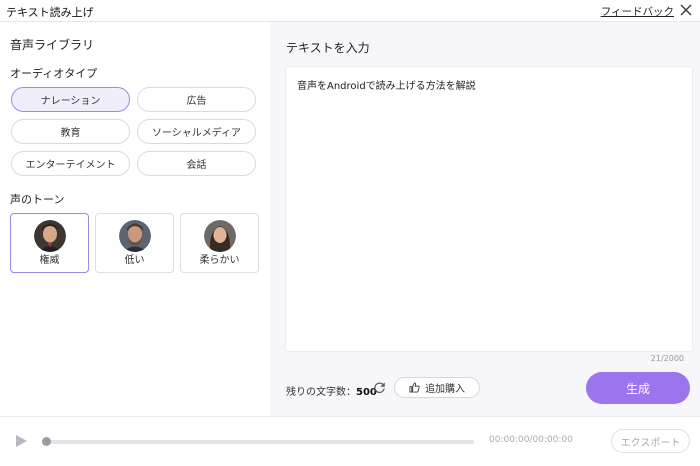 The image size is (700, 466). I want to click on remaining-label: 残りの文字数：, so click(321, 392).